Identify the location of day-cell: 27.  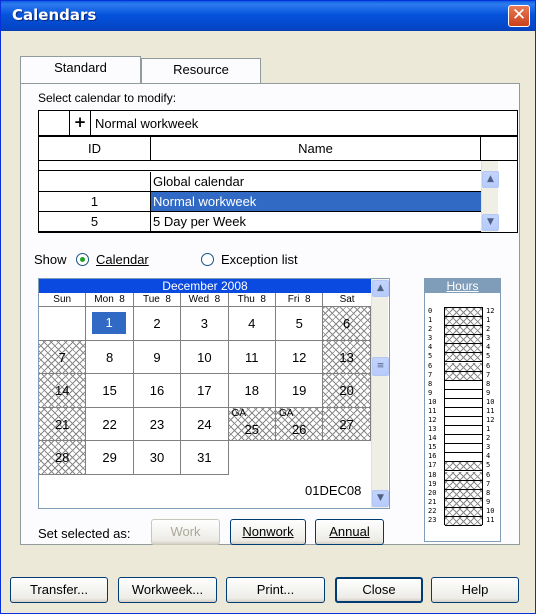
(347, 424).